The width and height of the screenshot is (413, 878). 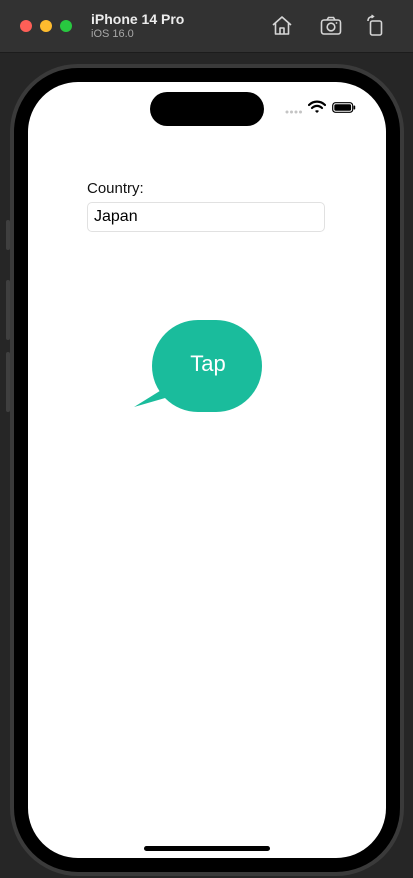 I want to click on close-window-button, so click(x=26, y=26).